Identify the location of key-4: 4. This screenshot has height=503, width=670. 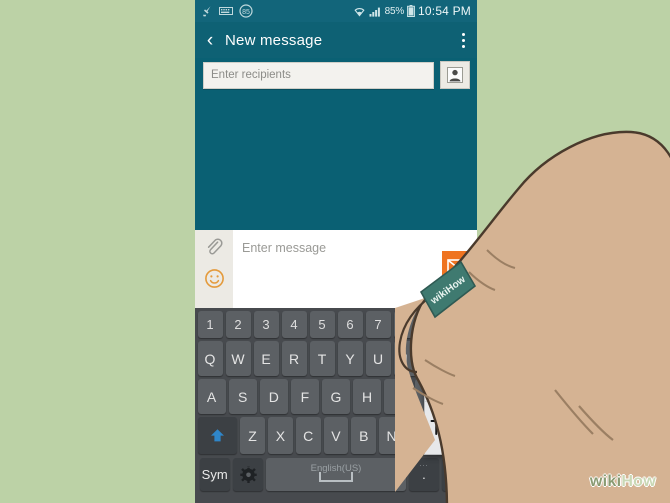
(294, 324).